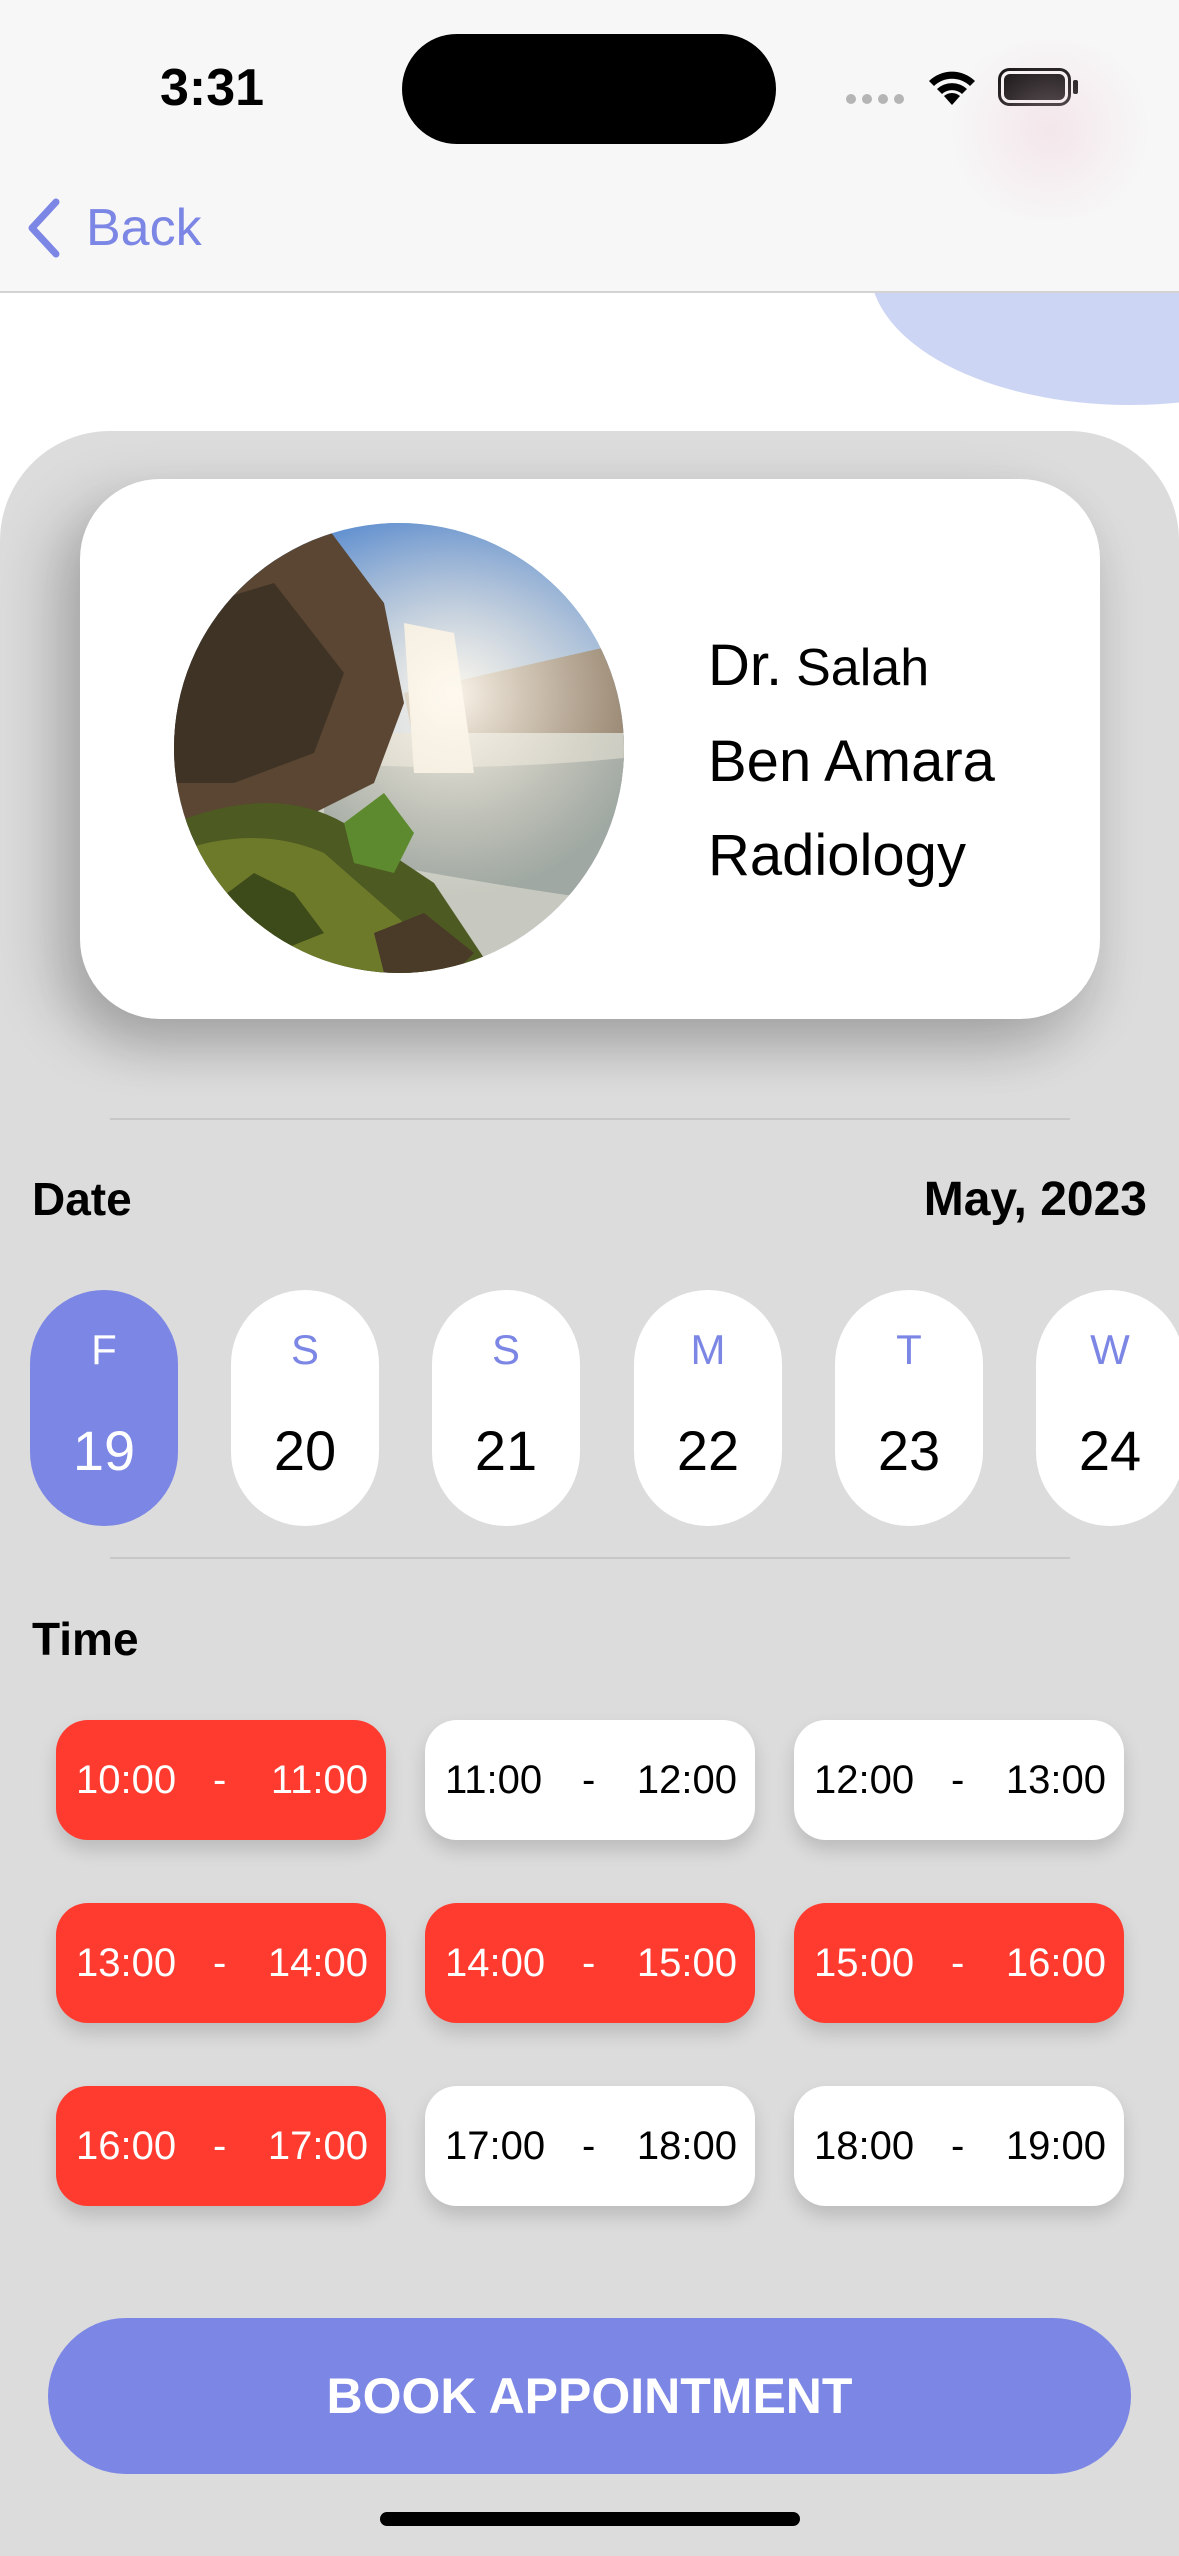 The image size is (1179, 2556). I want to click on slot-end: 11:00, so click(319, 1780).